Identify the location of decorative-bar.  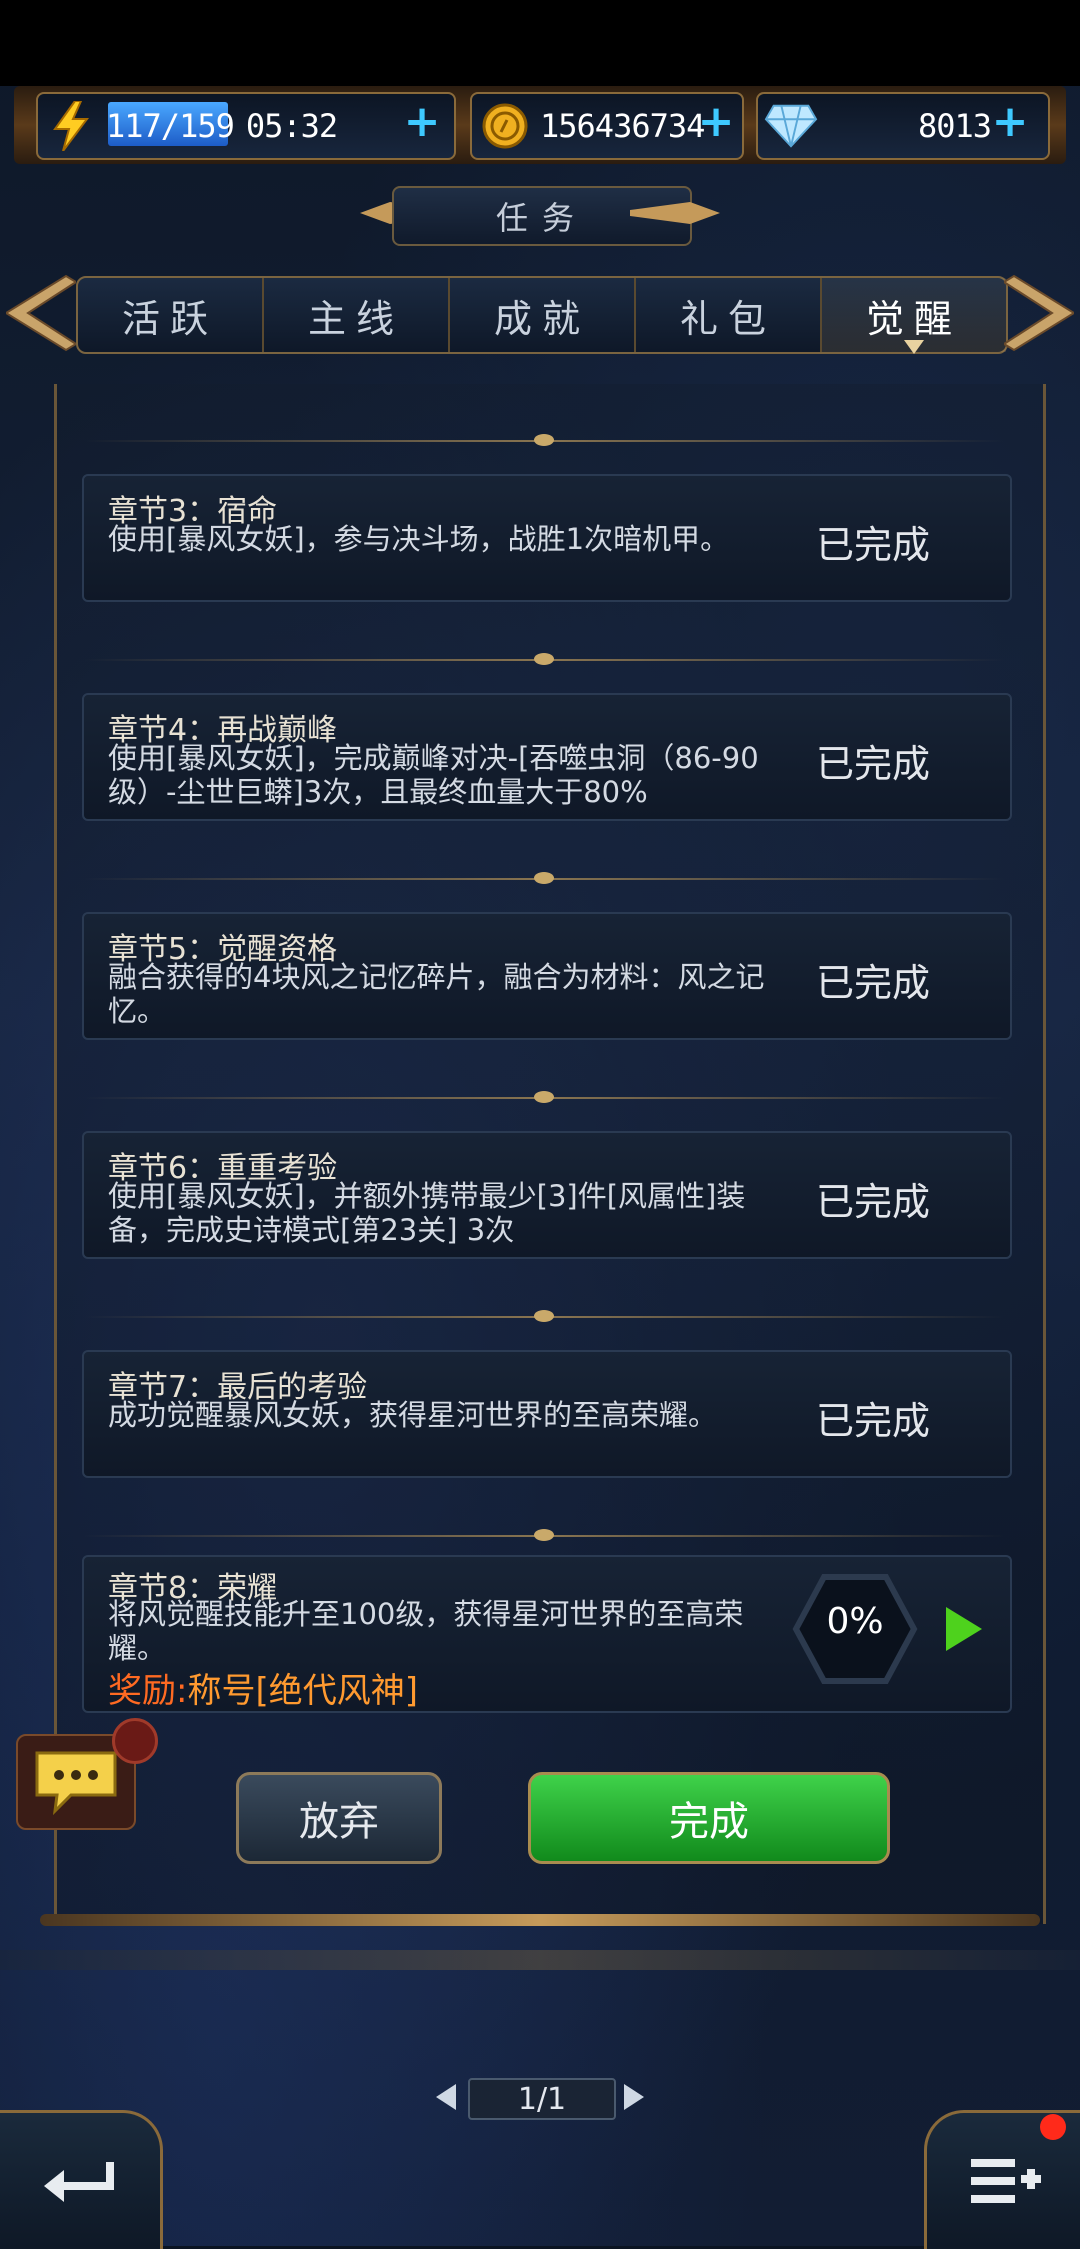
(540, 1960).